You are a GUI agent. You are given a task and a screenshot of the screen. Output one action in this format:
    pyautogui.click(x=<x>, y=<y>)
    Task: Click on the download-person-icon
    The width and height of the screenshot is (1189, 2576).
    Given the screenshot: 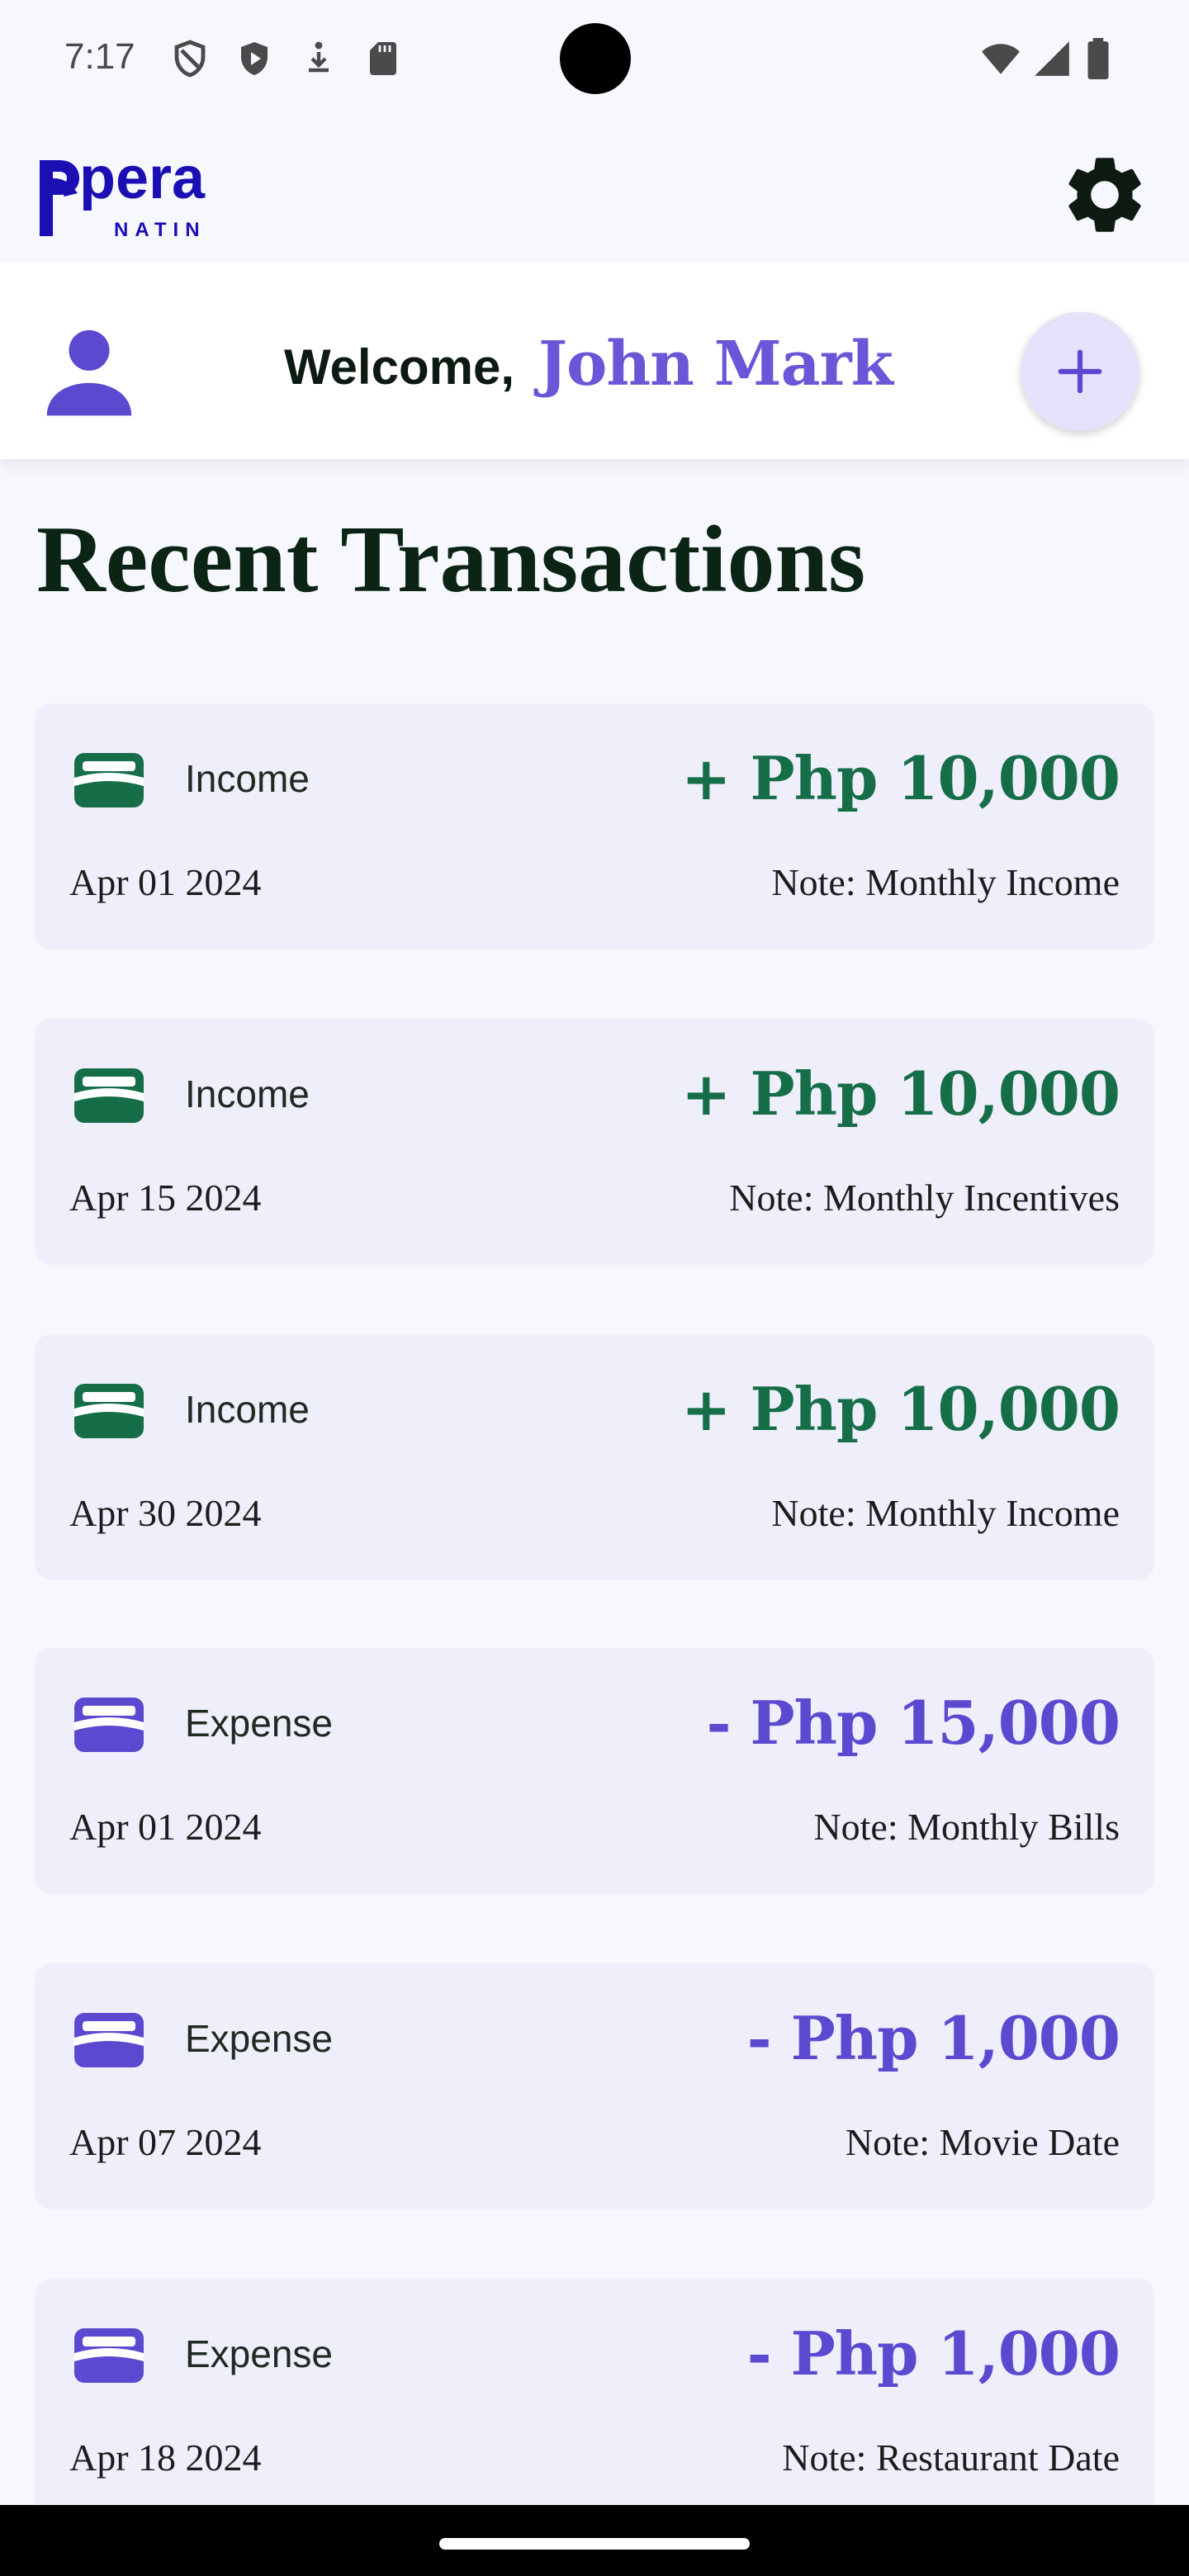 What is the action you would take?
    pyautogui.click(x=319, y=57)
    